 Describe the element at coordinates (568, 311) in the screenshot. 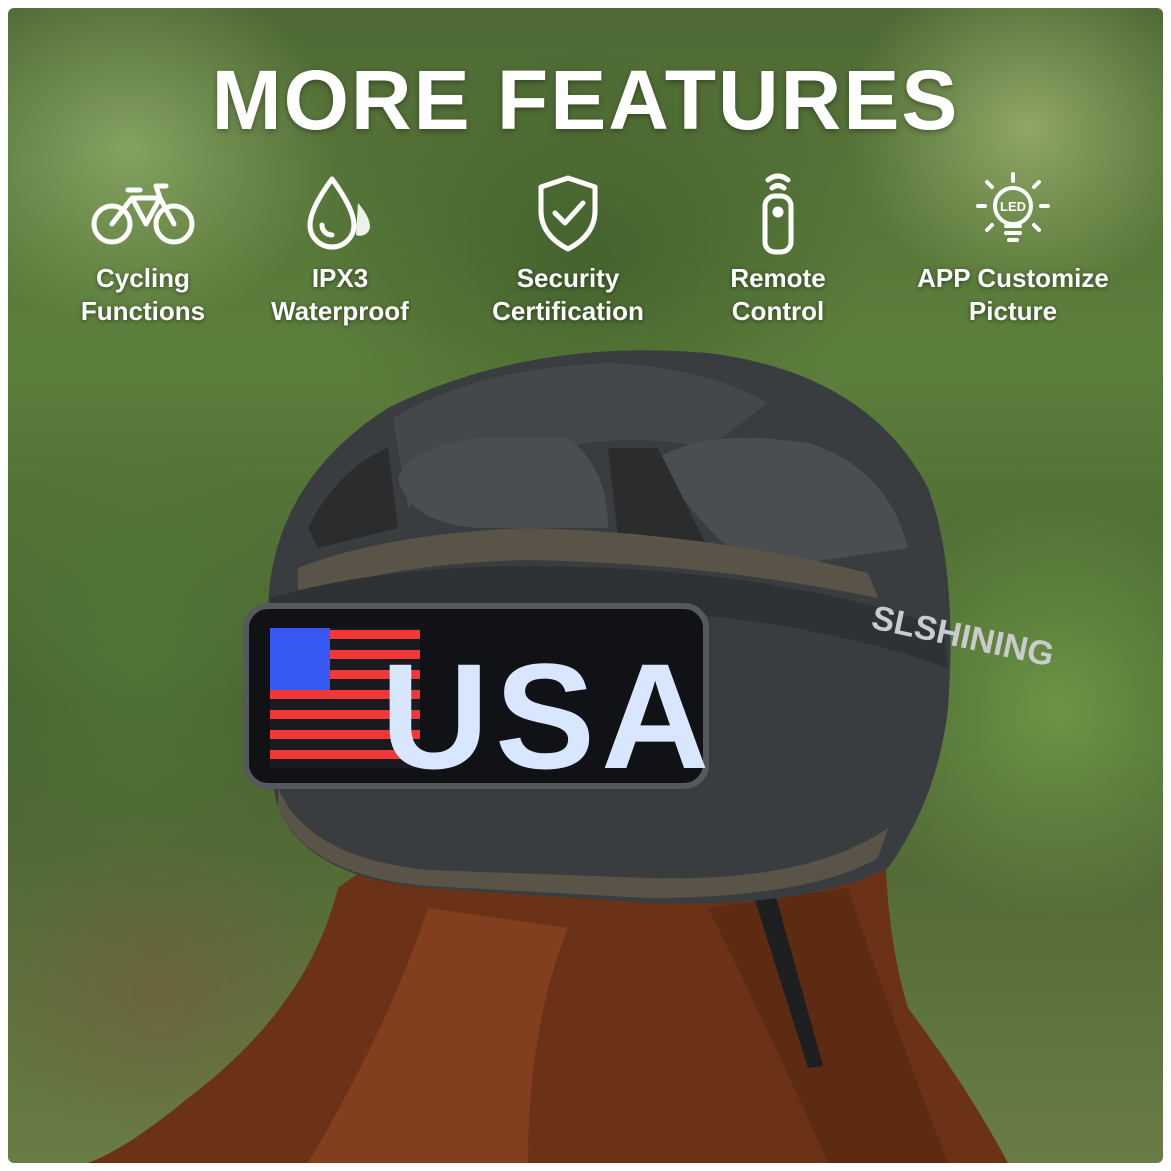

I see `feature-label: Certification` at that location.